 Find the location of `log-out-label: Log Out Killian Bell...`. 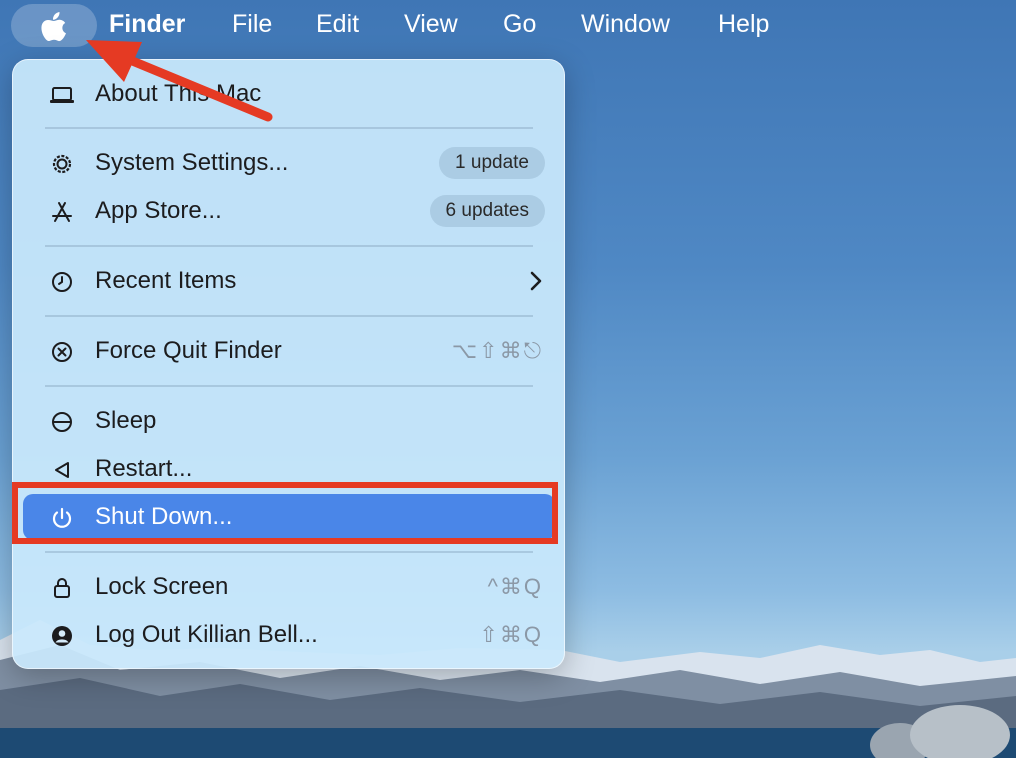

log-out-label: Log Out Killian Bell... is located at coordinates (206, 634).